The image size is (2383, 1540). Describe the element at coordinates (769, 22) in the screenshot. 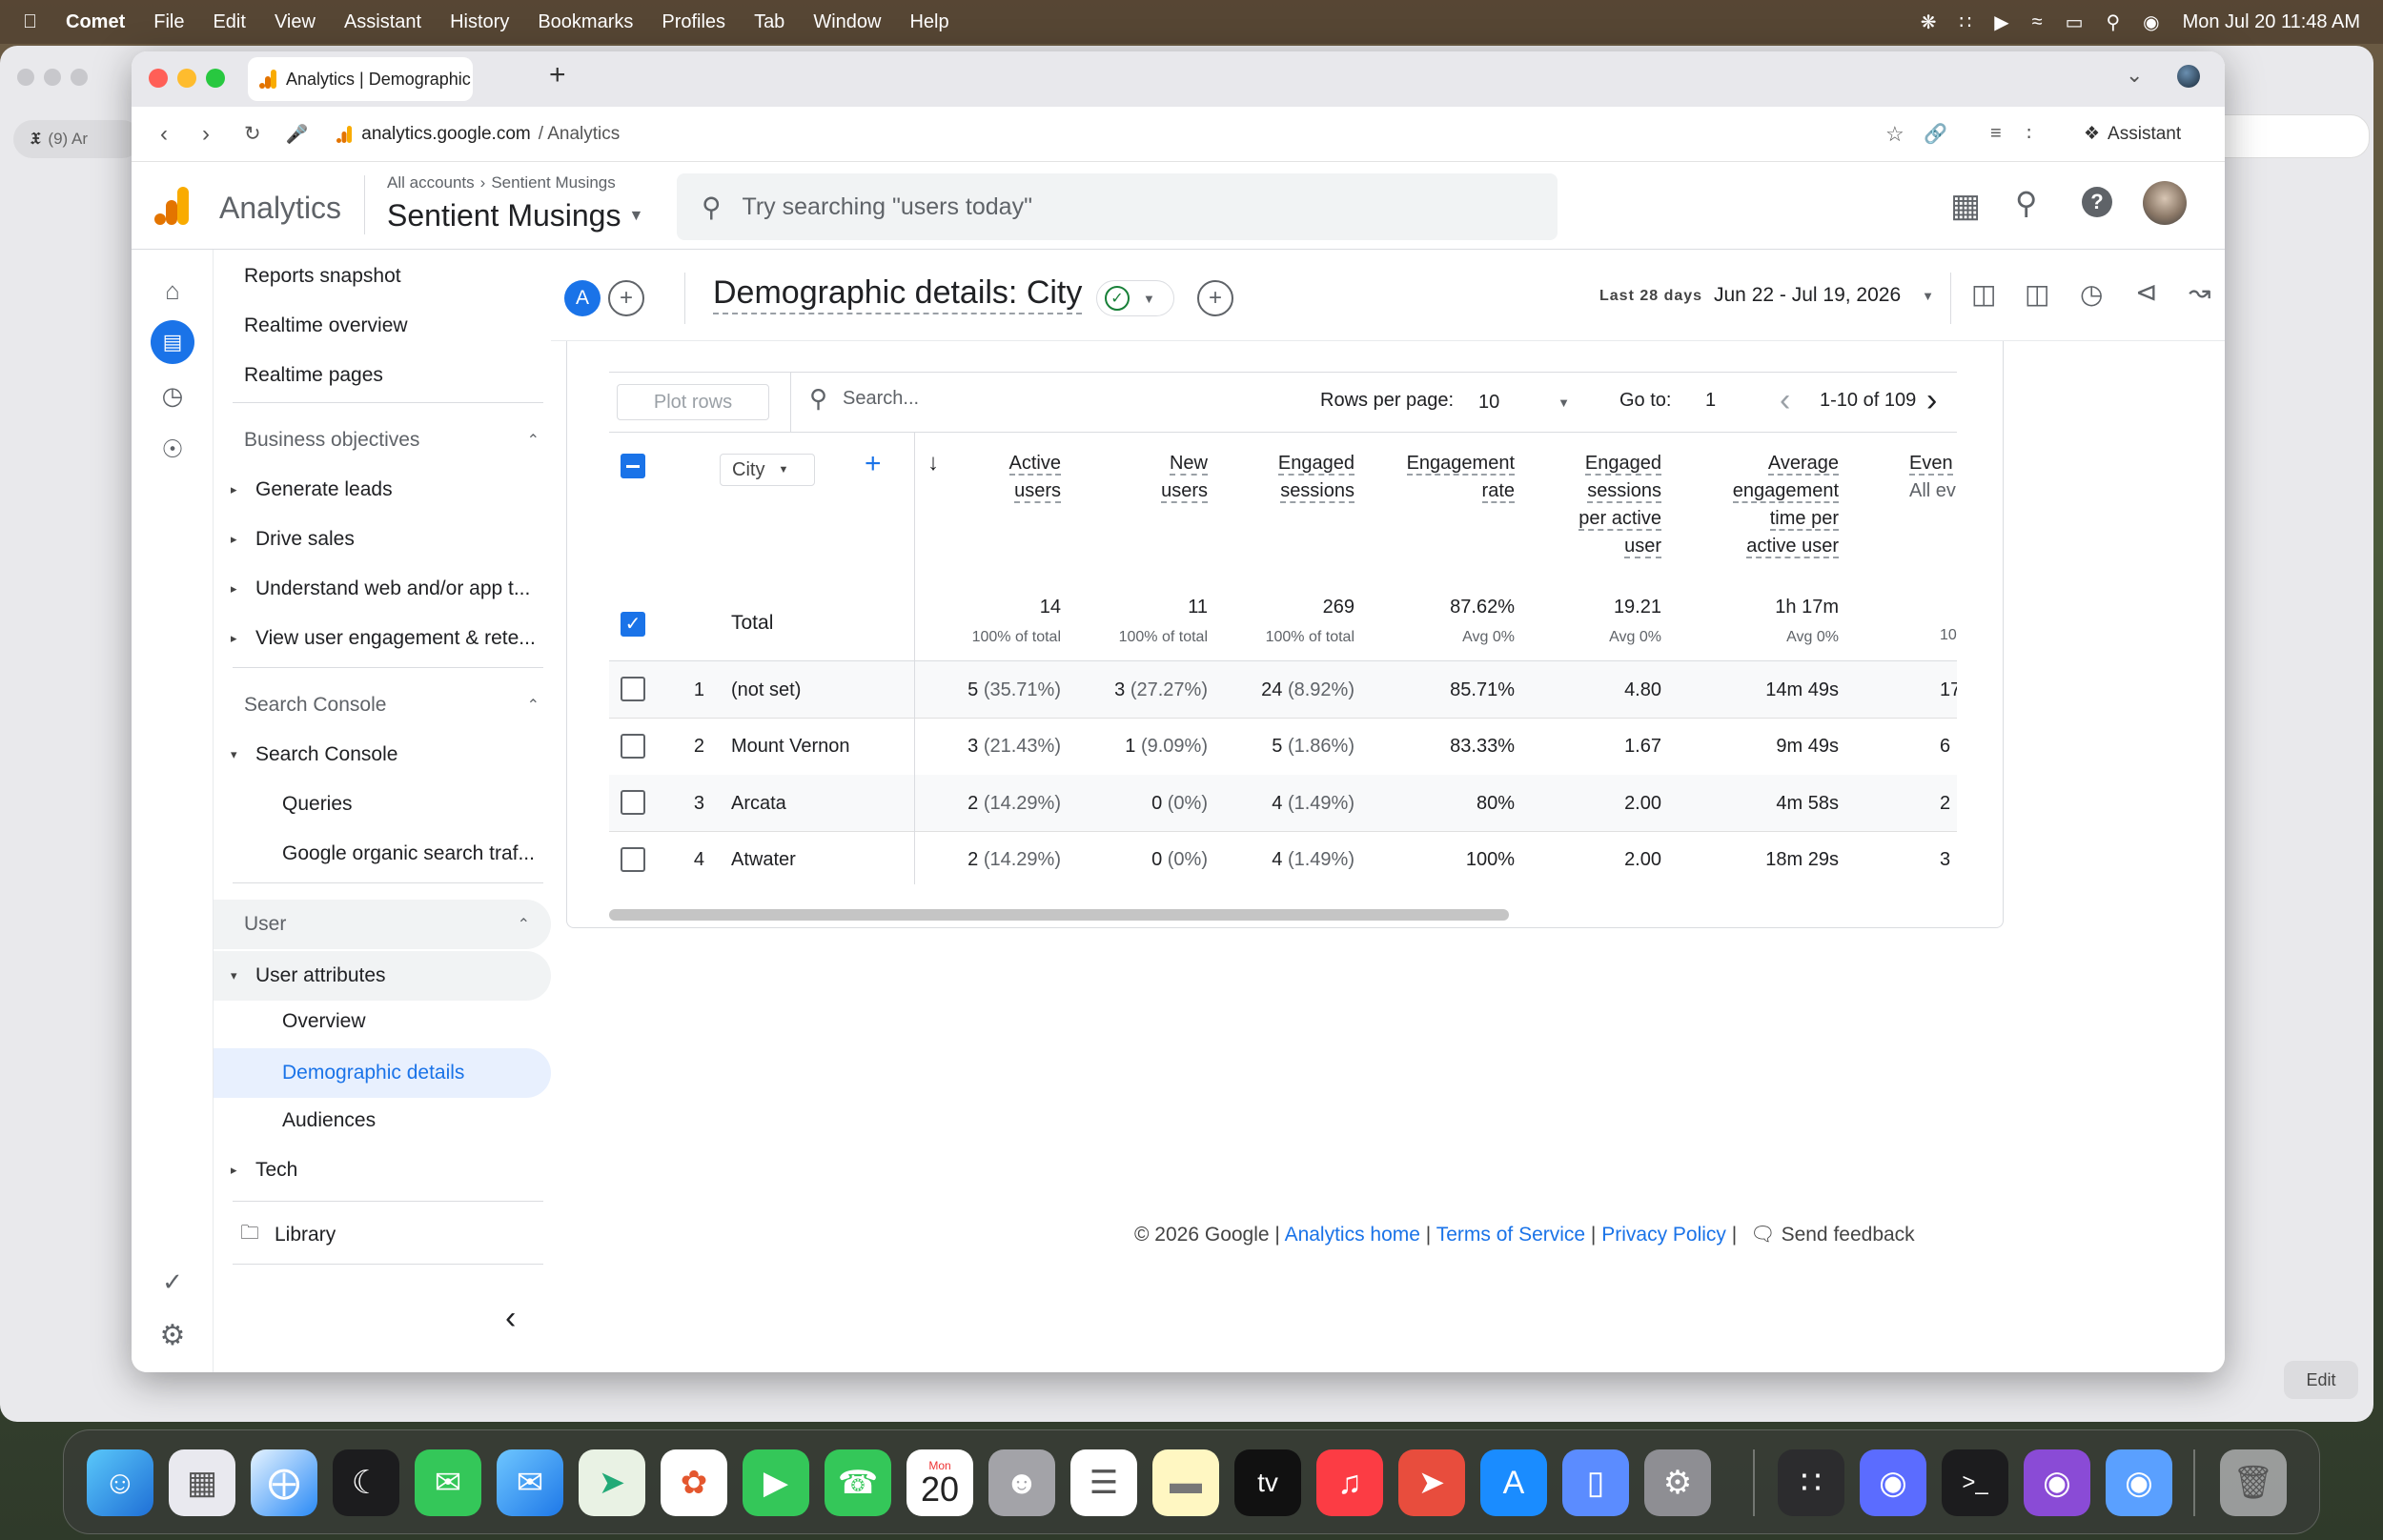

I see `menu-tab: Tab` at that location.